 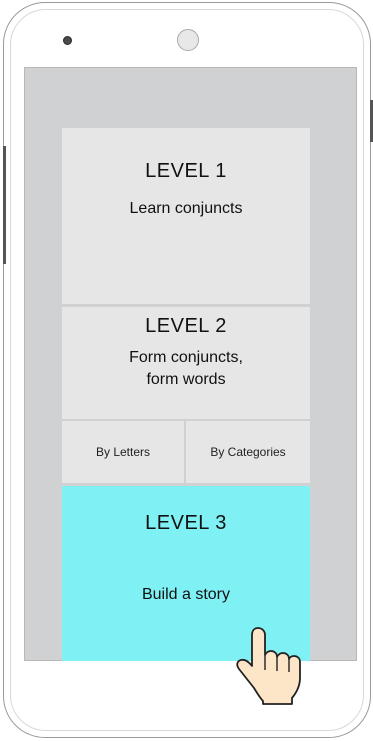 I want to click on level-1-title: LEVEL 1, so click(x=186, y=171).